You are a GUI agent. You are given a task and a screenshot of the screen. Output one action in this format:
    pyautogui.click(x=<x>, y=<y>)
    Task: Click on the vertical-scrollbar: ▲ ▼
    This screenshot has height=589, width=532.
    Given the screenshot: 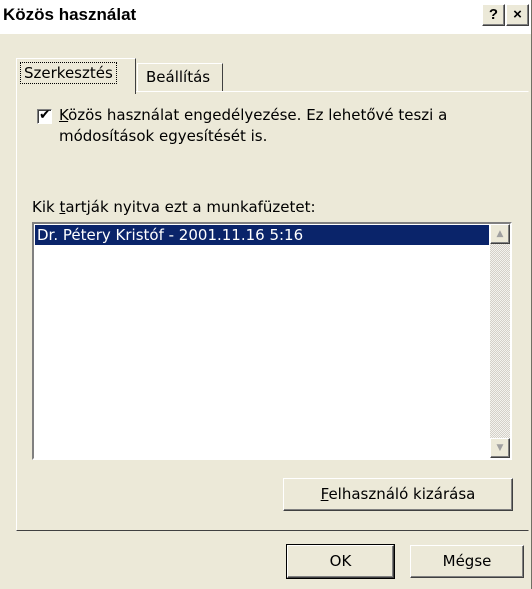 What is the action you would take?
    pyautogui.click(x=500, y=341)
    